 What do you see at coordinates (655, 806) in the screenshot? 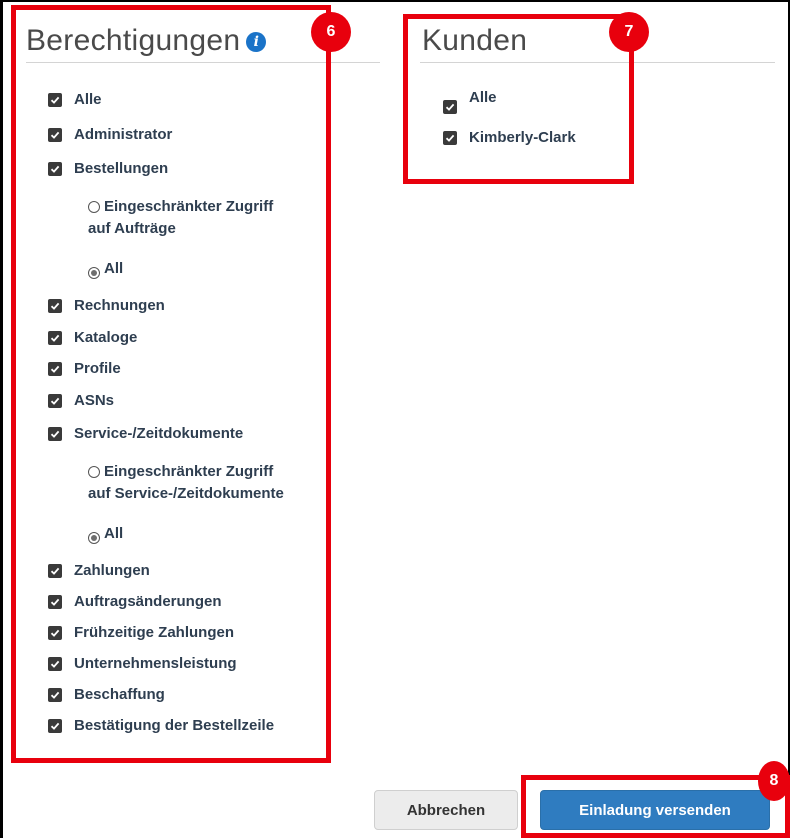
I see `callout-box-send` at bounding box center [655, 806].